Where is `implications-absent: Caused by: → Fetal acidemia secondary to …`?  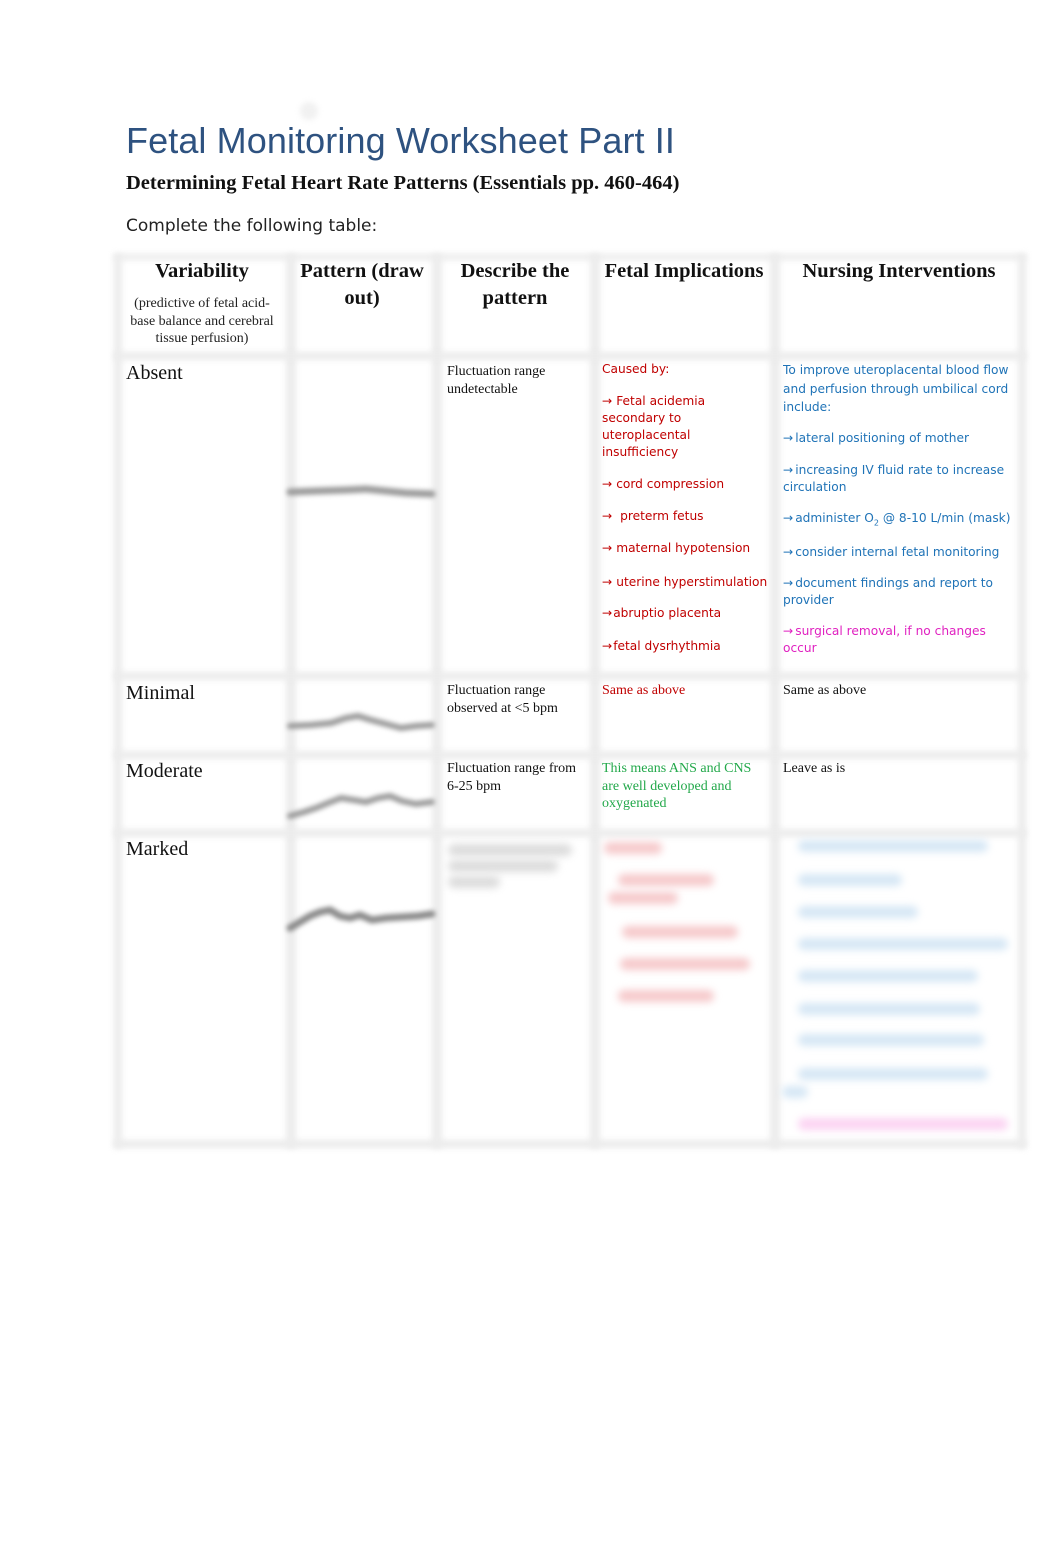 implications-absent: Caused by: → Fetal acidemia secondary to … is located at coordinates (686, 508).